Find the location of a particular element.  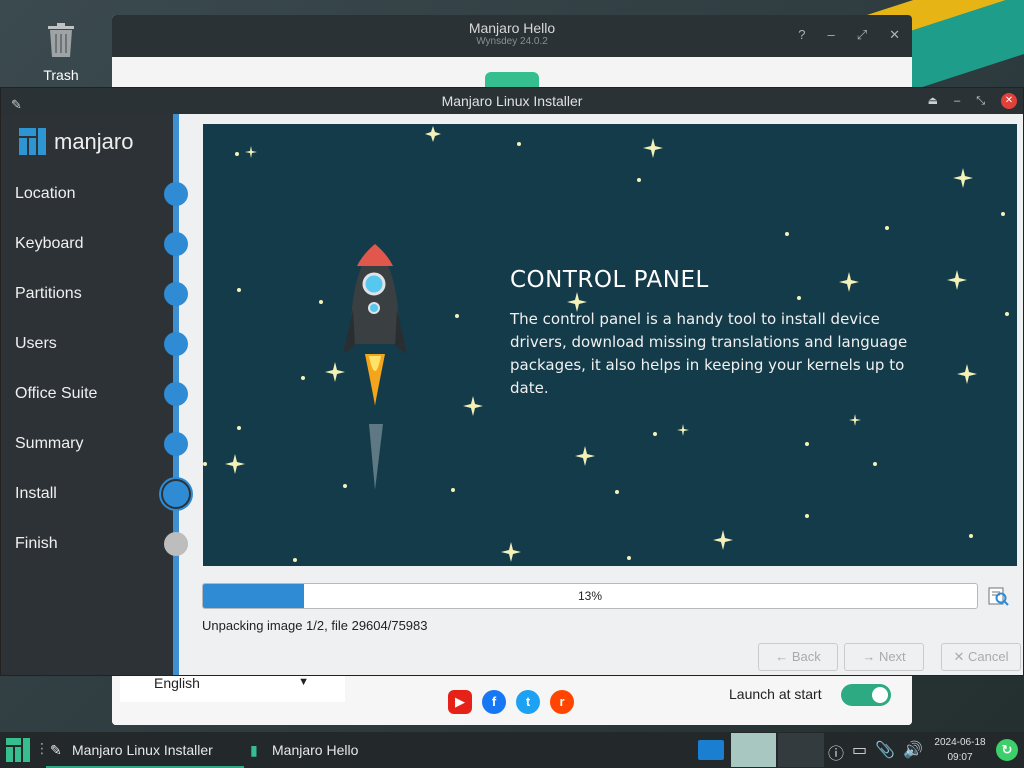

next-button: → Next is located at coordinates (884, 657).